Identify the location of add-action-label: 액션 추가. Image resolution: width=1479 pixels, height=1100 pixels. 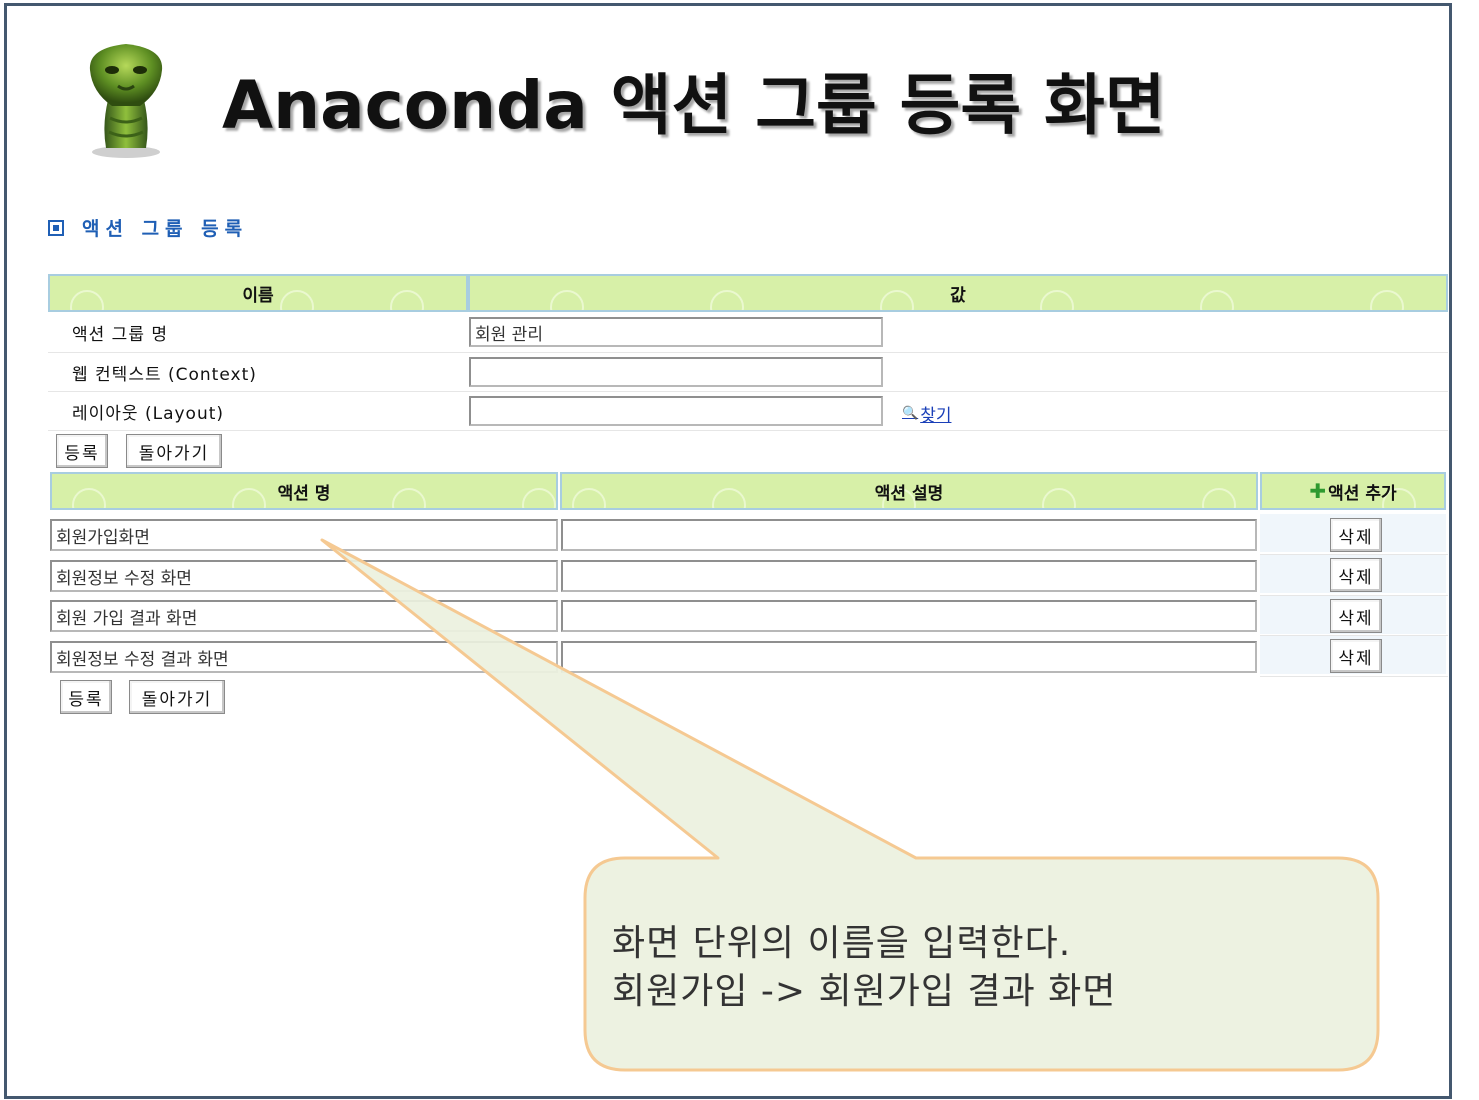
(1362, 493).